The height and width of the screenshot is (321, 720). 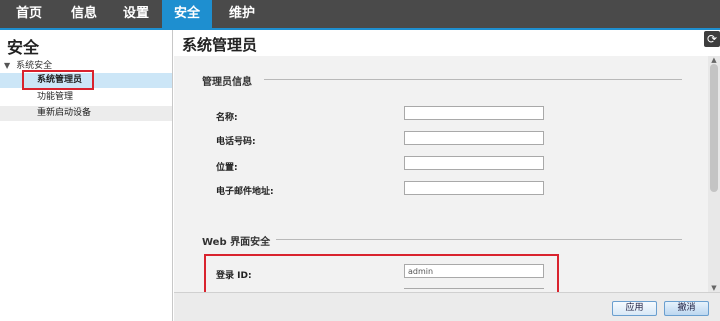 What do you see at coordinates (242, 14) in the screenshot?
I see `tab-maintenance: 维护` at bounding box center [242, 14].